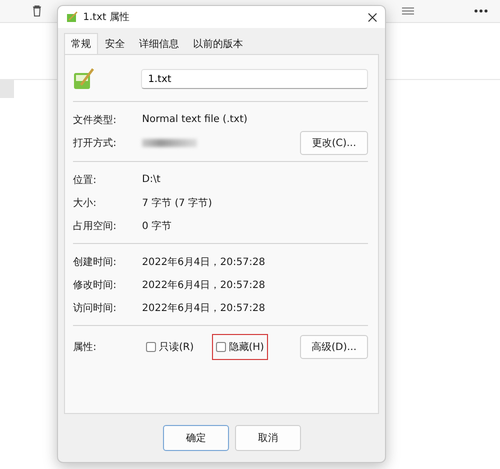 The width and height of the screenshot is (500, 469). I want to click on field-label: 修改时间:, so click(95, 285).